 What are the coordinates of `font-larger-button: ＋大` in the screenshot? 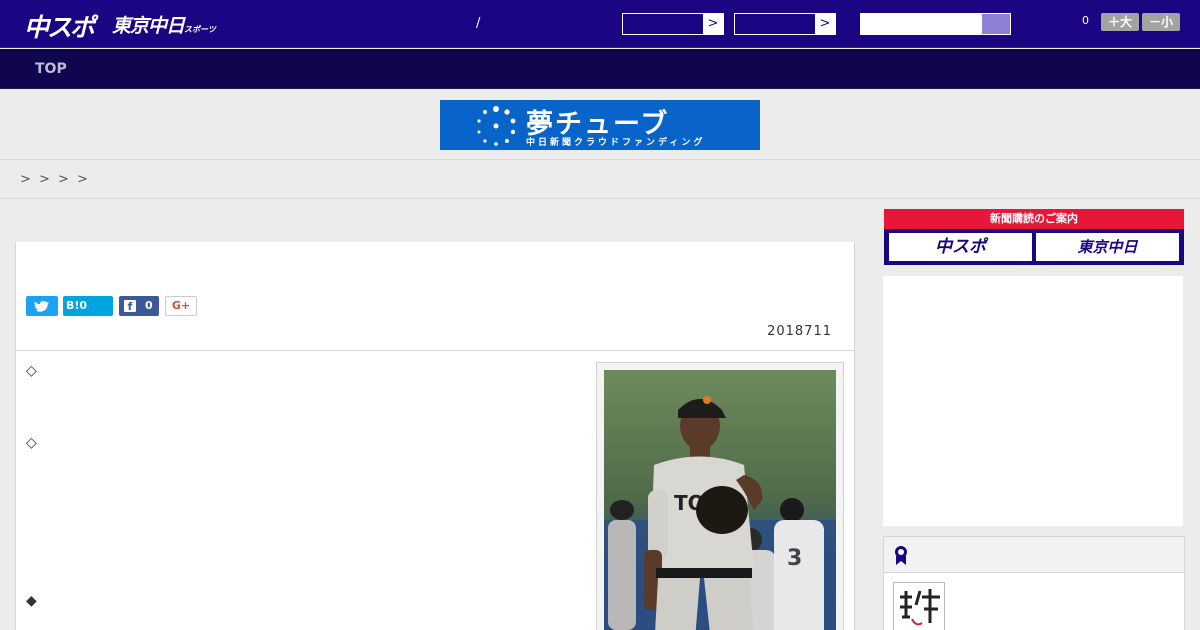 It's located at (1120, 22).